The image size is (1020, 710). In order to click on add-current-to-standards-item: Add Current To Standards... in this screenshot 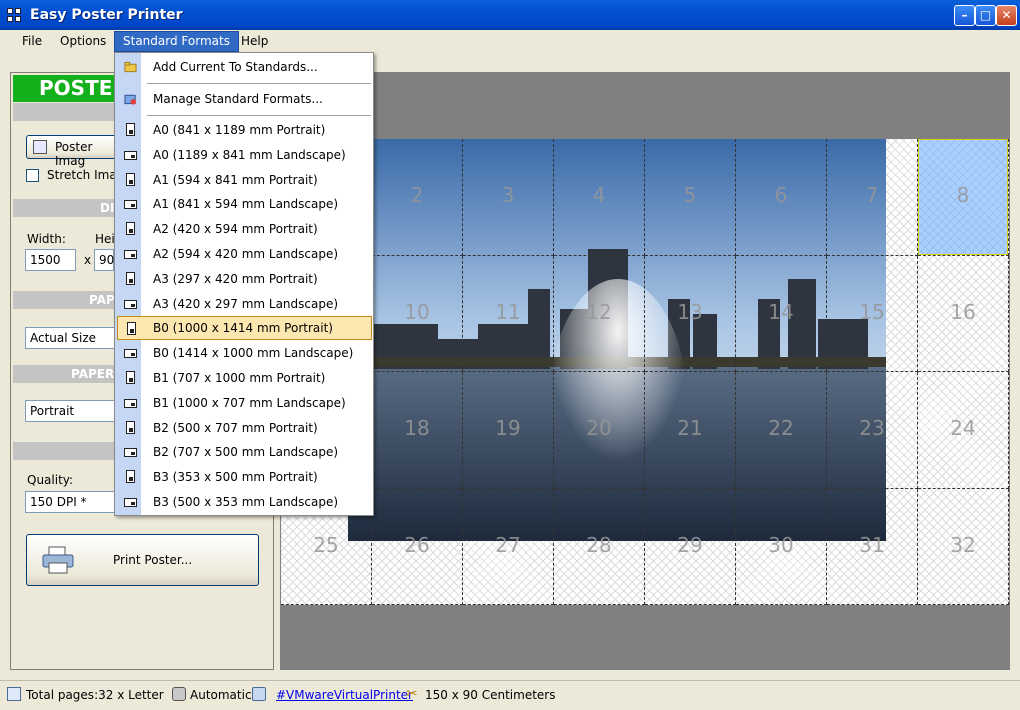, I will do `click(244, 67)`.